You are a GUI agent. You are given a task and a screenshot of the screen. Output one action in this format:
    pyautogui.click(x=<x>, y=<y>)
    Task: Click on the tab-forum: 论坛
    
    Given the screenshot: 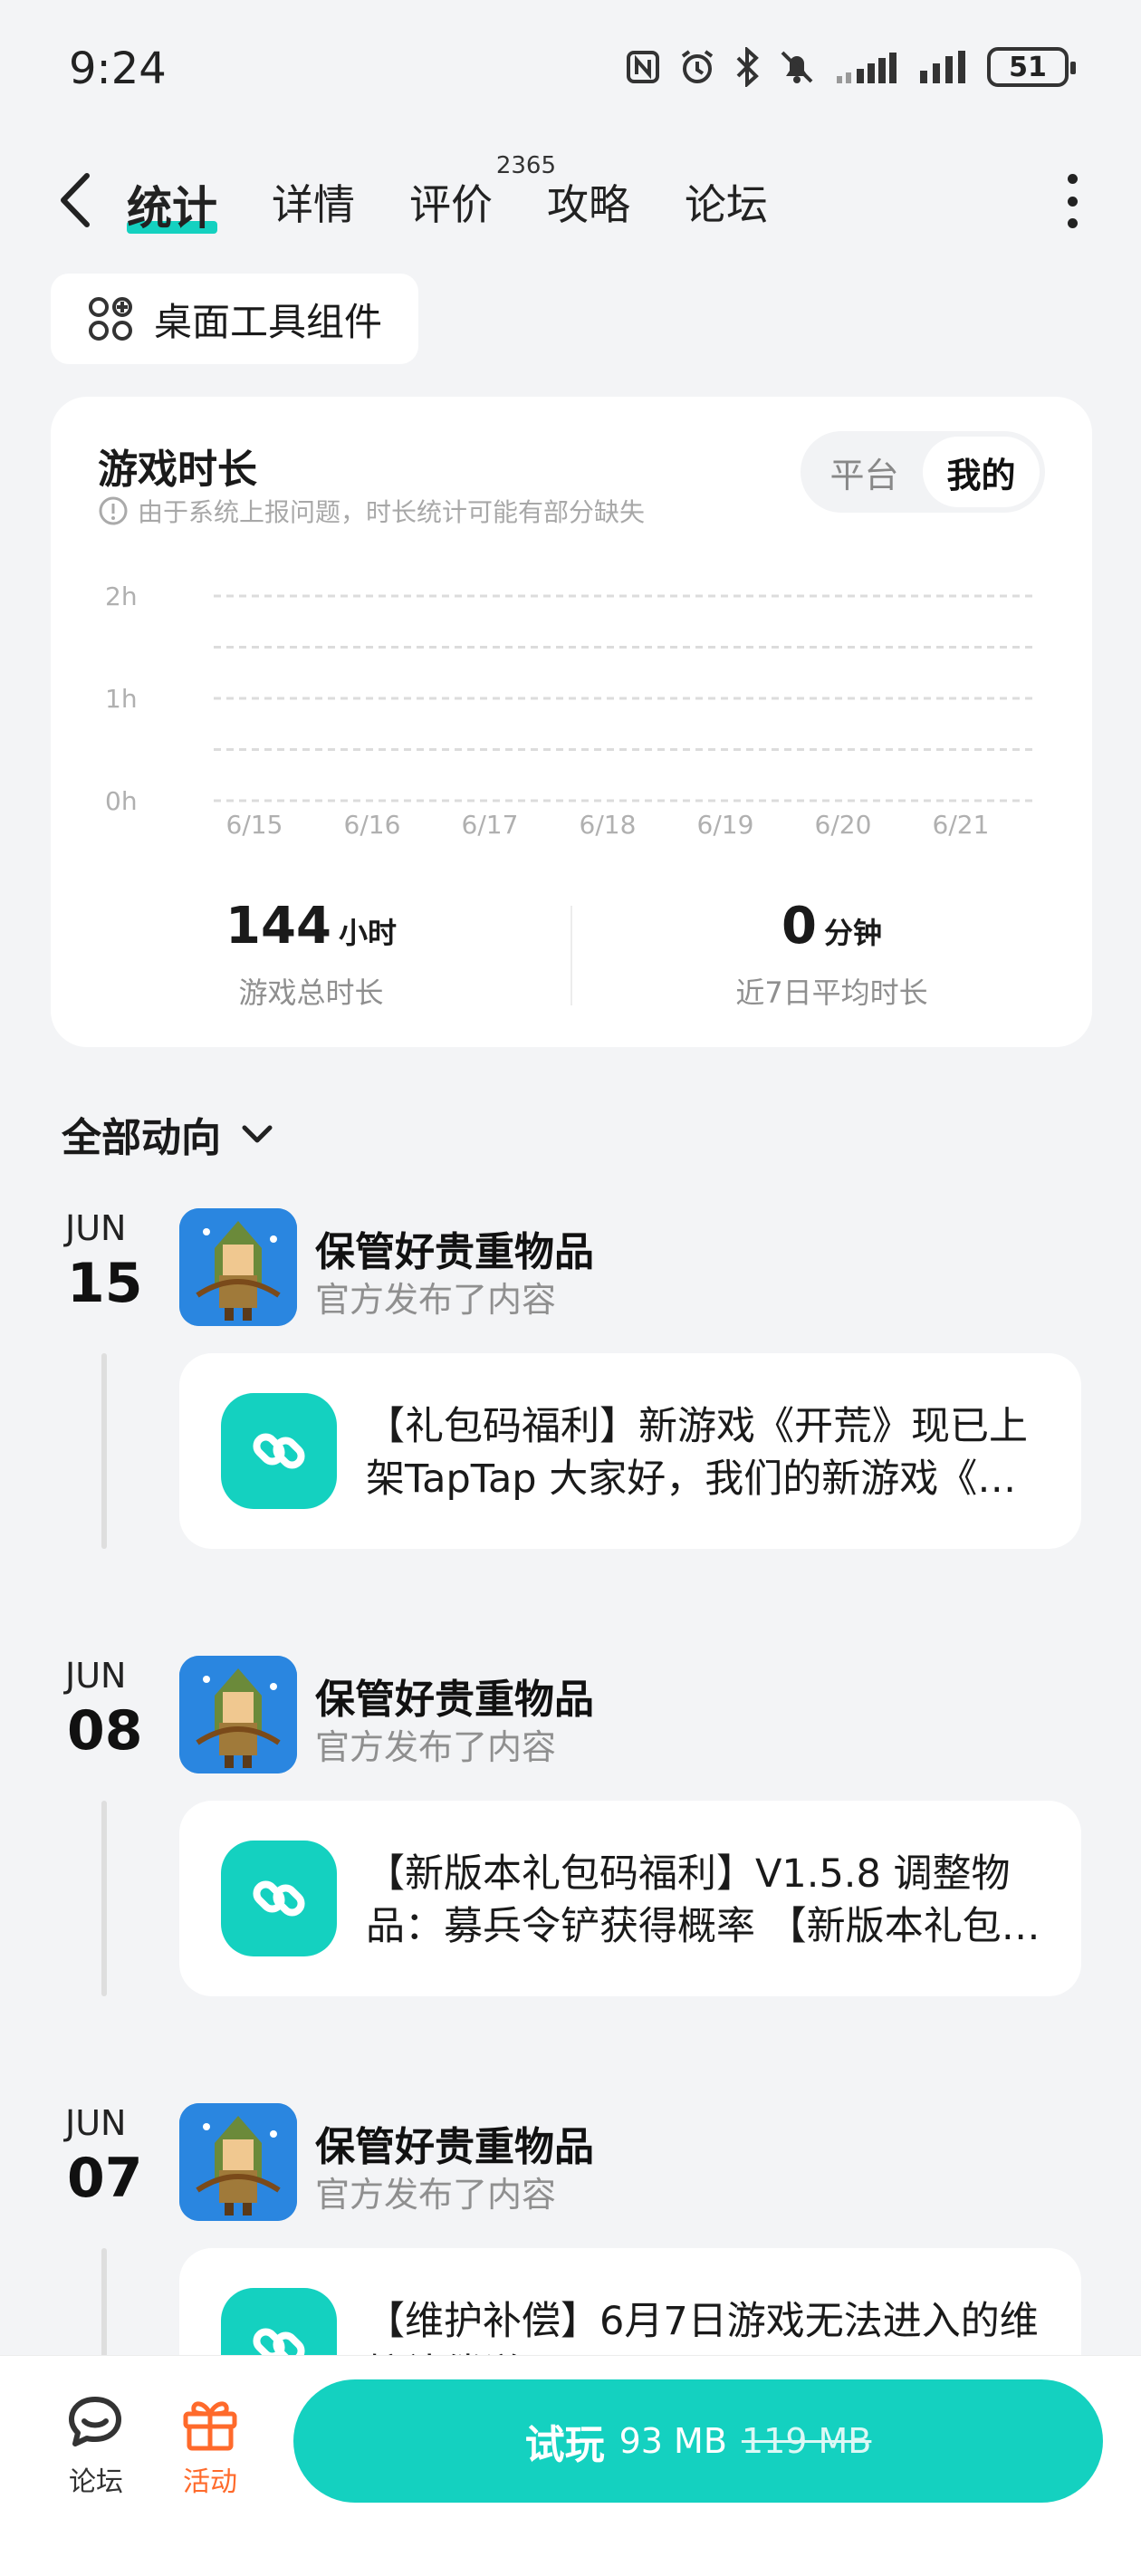 What is the action you would take?
    pyautogui.click(x=727, y=203)
    